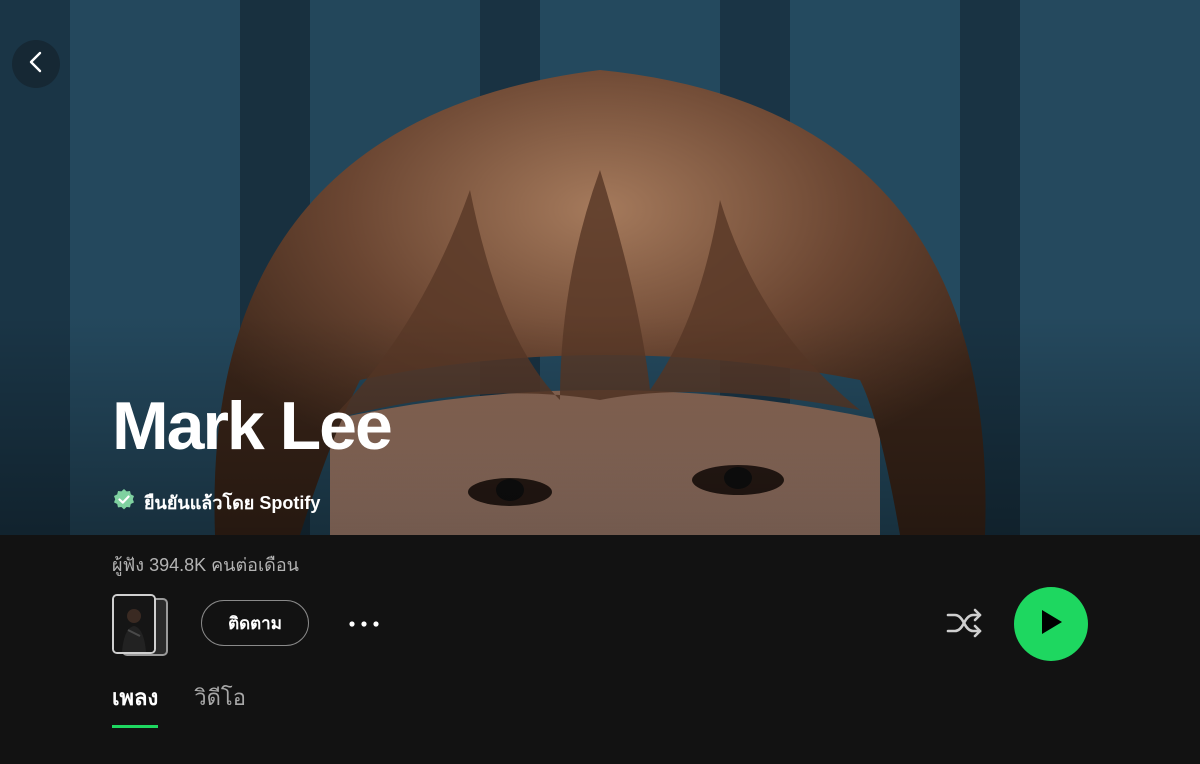 This screenshot has height=764, width=1200. Describe the element at coordinates (232, 503) in the screenshot. I see `verified-label: ยืนยันแล้วโดย Spotify` at that location.